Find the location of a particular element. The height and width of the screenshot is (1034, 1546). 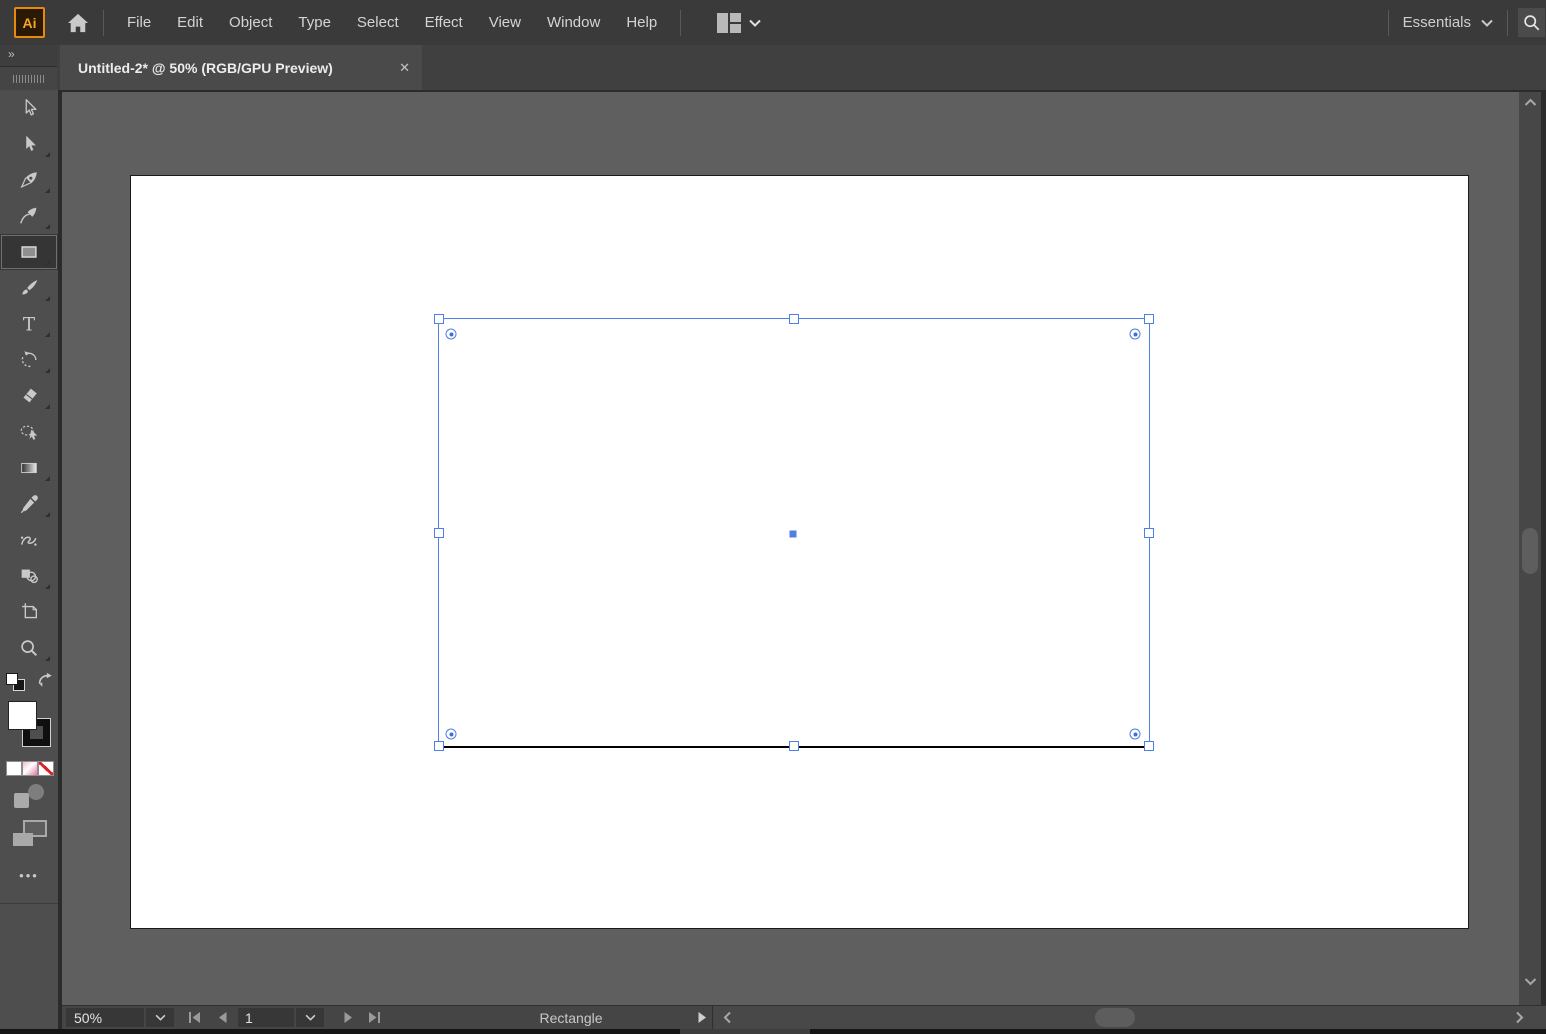

last-artboard-button is located at coordinates (374, 1017).